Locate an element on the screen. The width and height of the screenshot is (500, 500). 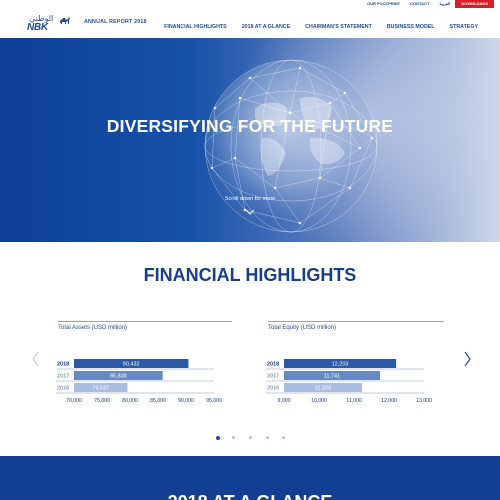
value-label: 79,537 is located at coordinates (100, 389).